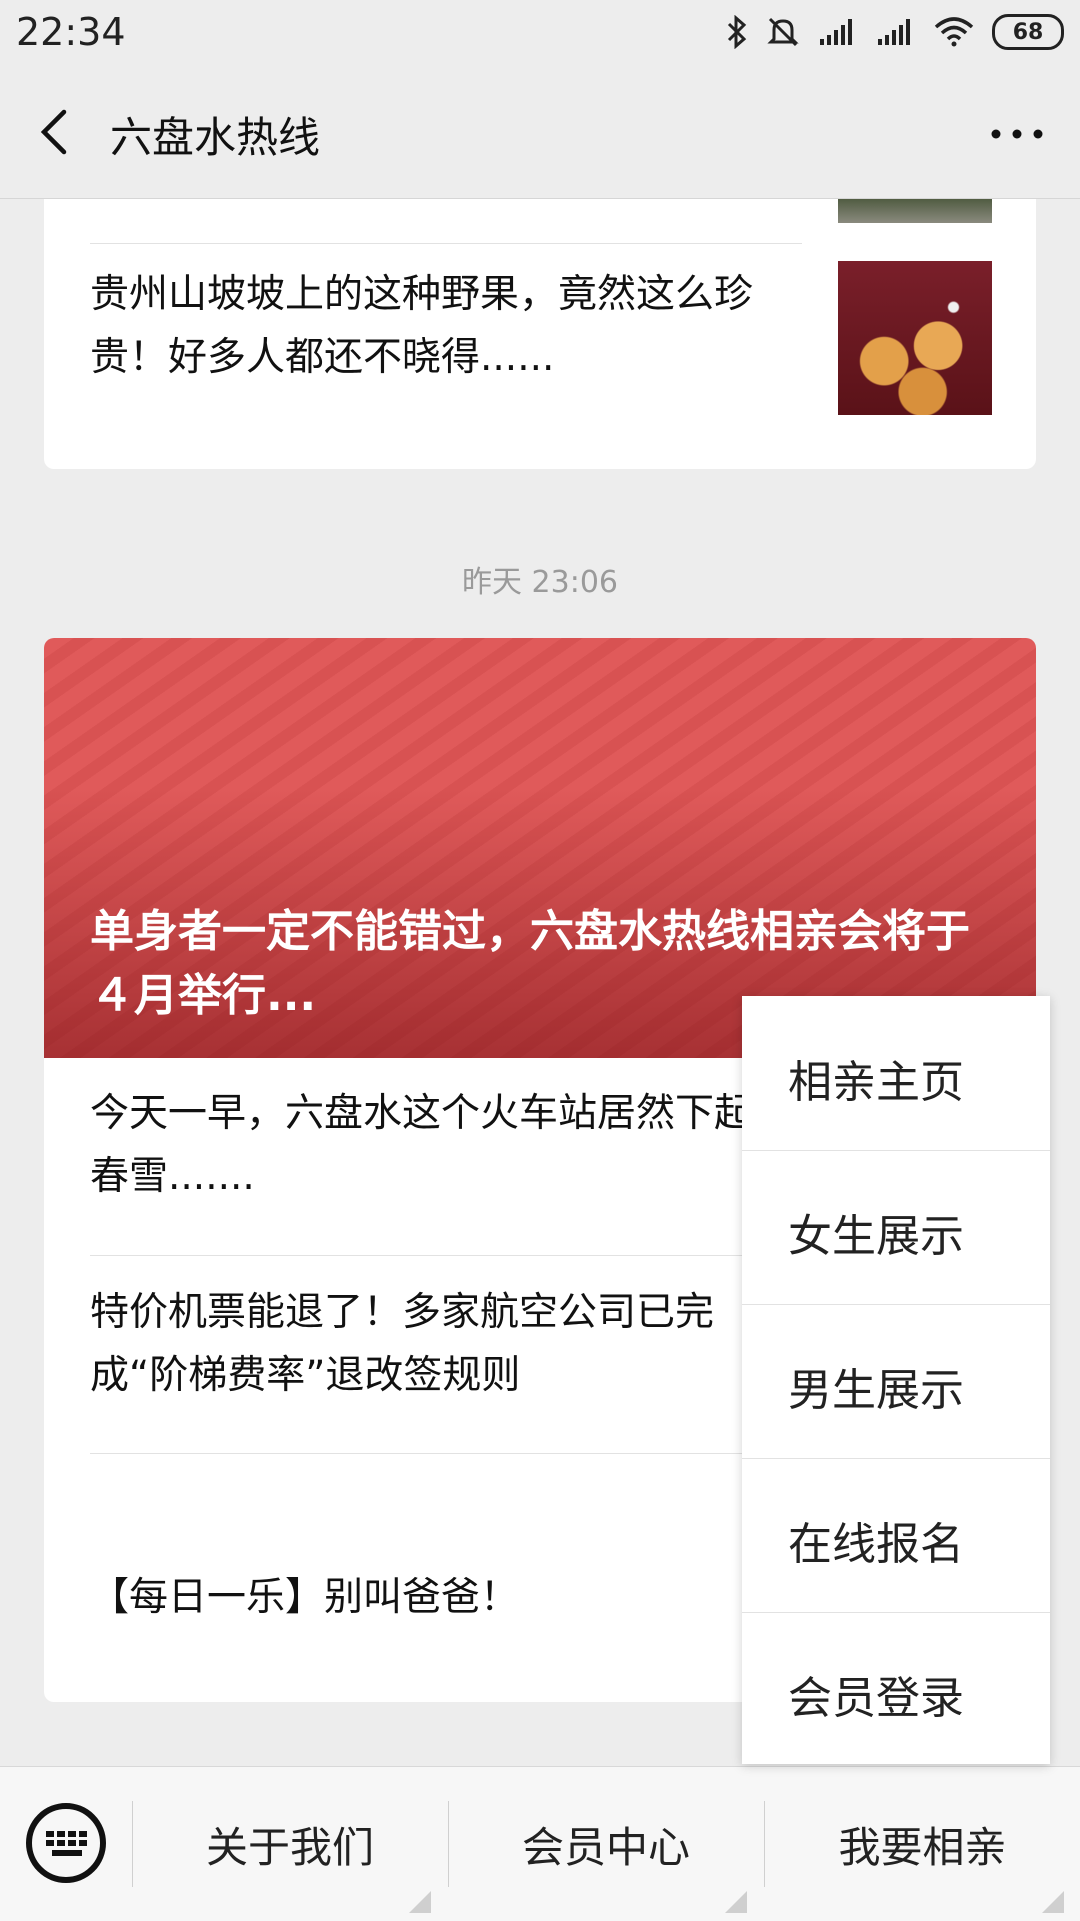 The image size is (1080, 1921). I want to click on menu-item-male-showcase: 男生展示, so click(896, 1381).